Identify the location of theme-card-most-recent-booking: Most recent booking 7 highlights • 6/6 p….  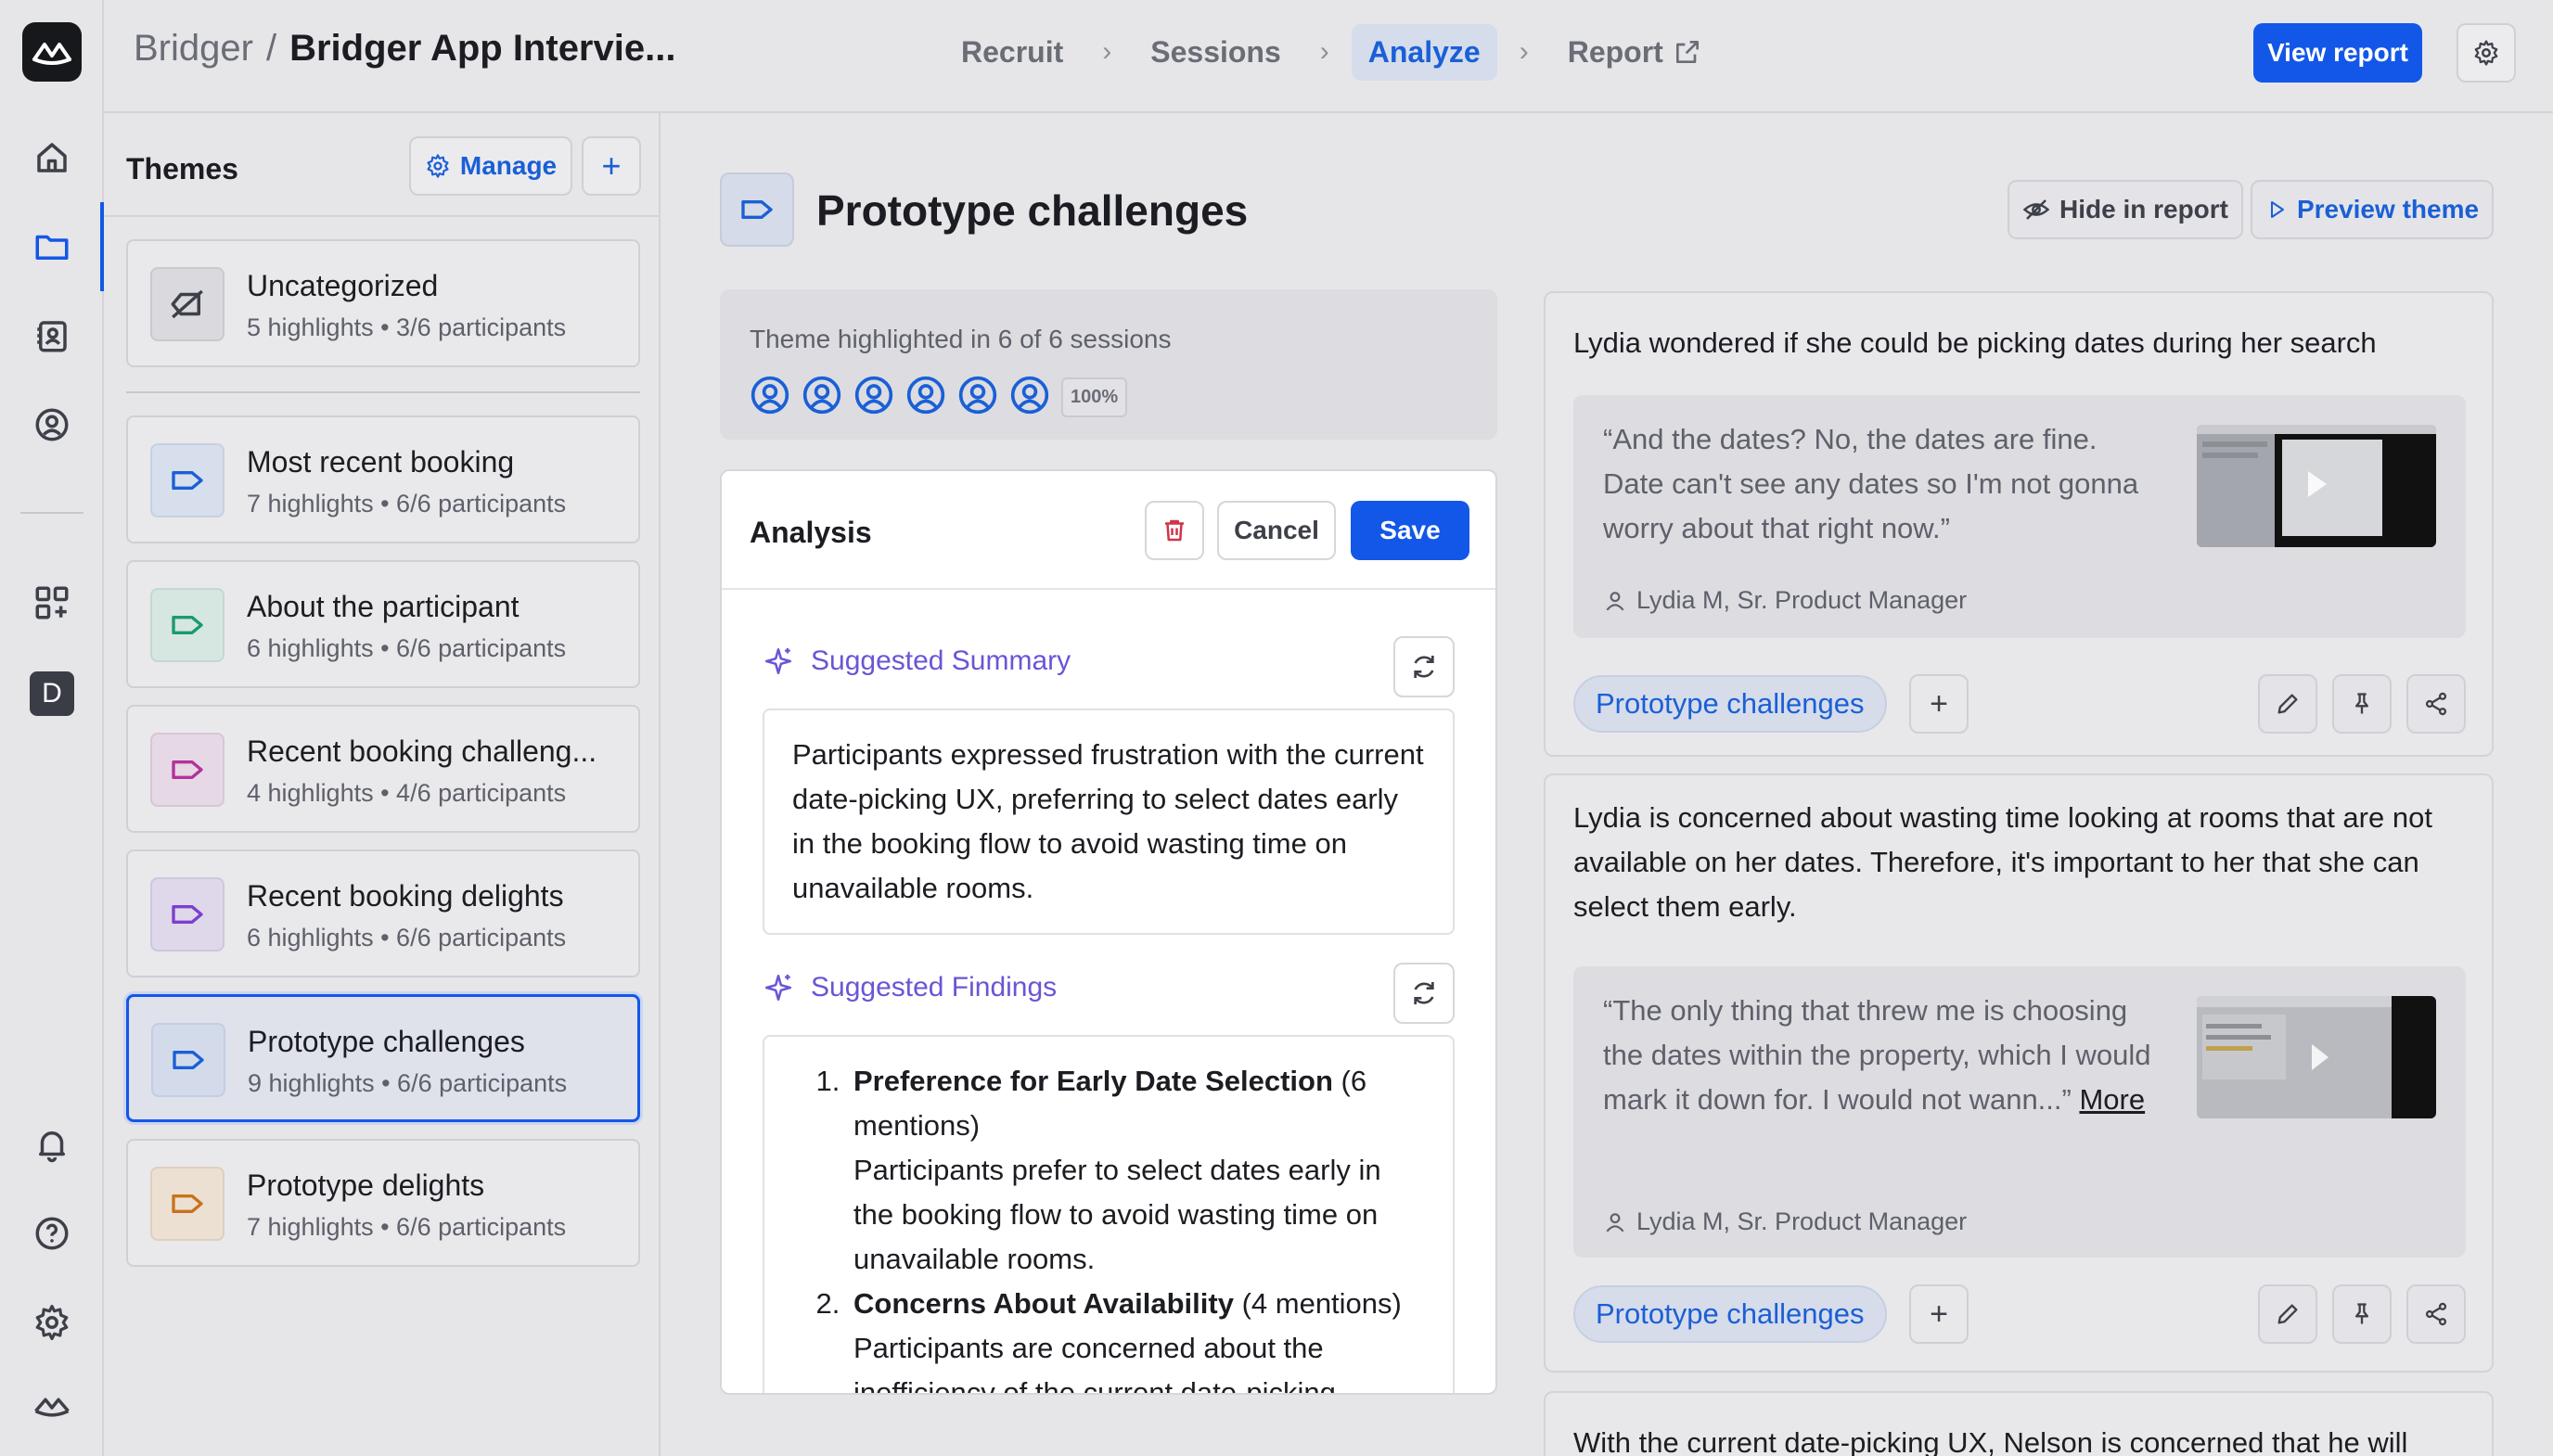
(383, 479).